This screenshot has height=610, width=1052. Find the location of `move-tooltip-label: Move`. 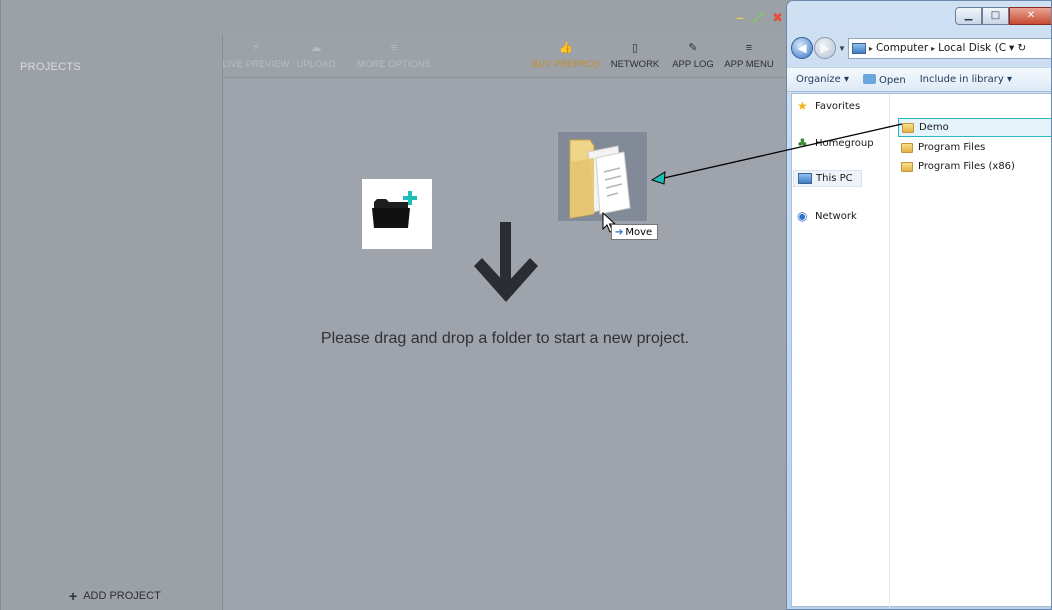

move-tooltip-label: Move is located at coordinates (639, 232).